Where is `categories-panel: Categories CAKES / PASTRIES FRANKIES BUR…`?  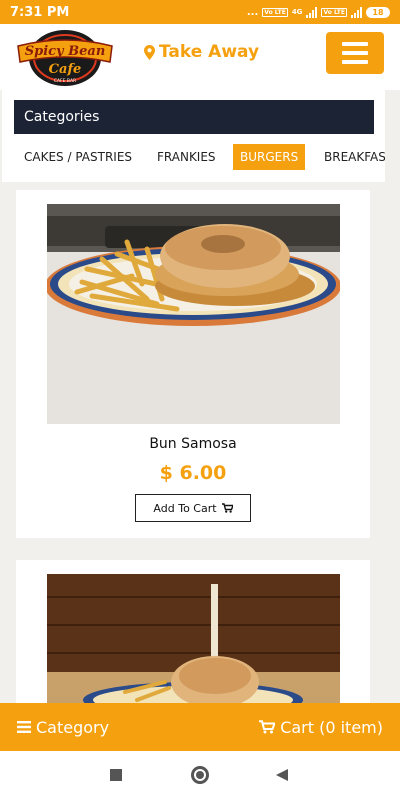
categories-panel: Categories CAKES / PASTRIES FRANKIES BUR… is located at coordinates (193, 136).